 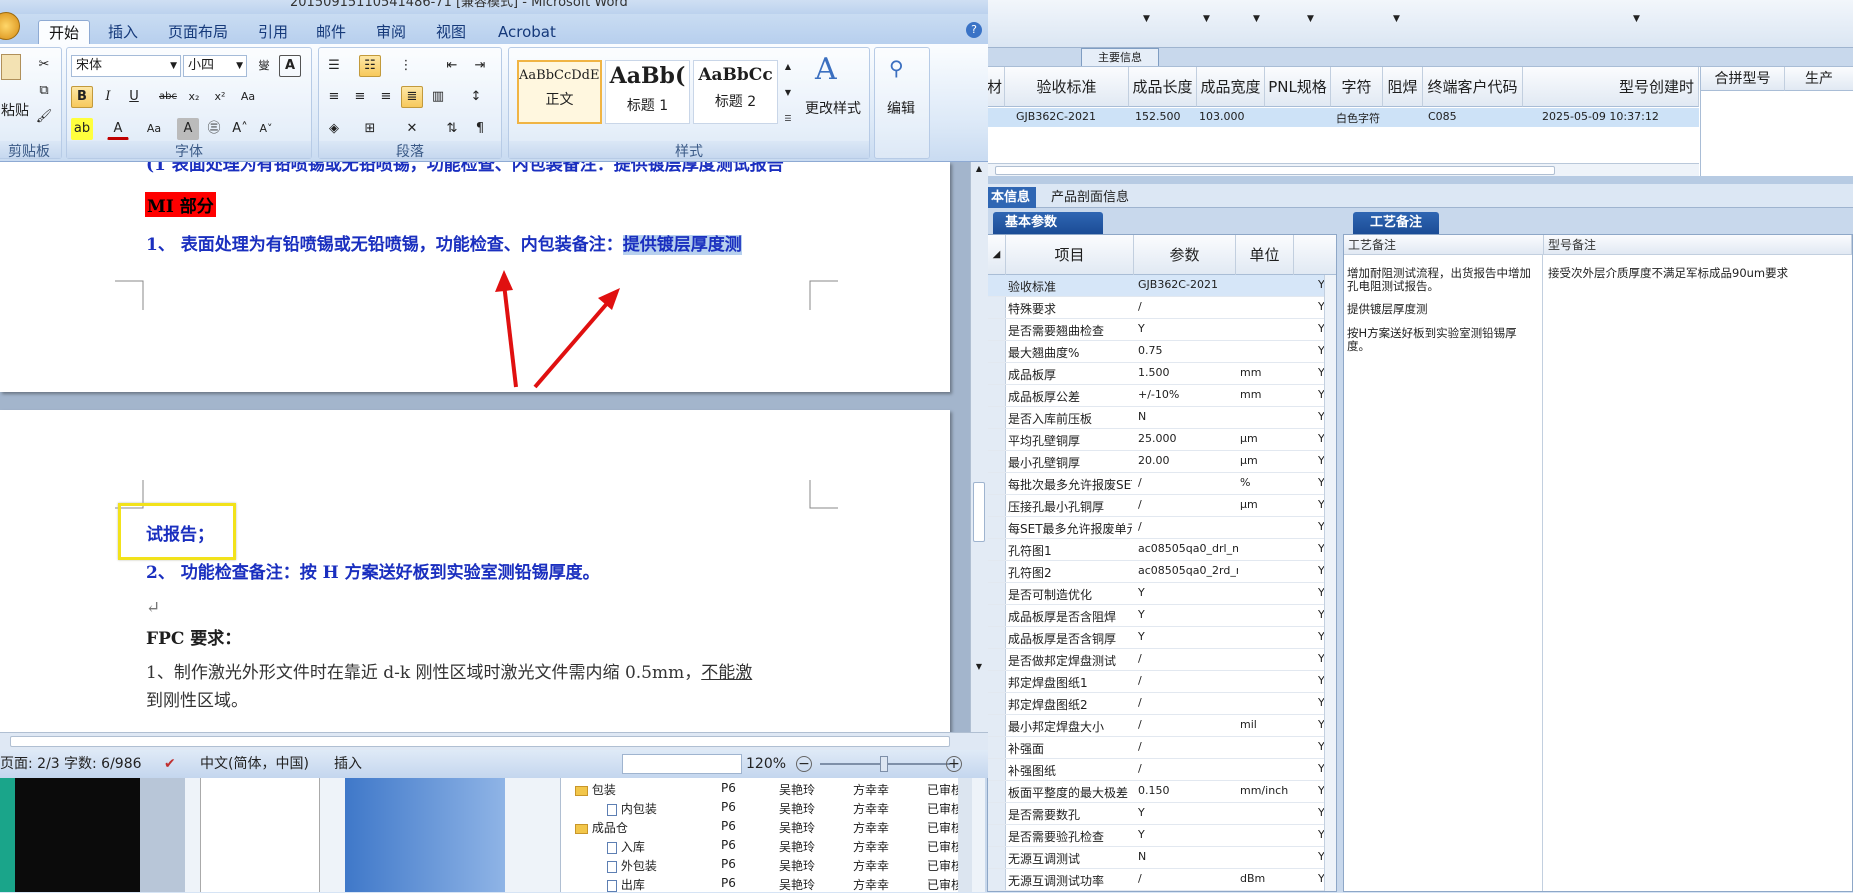 I want to click on font-color-icon: A, so click(x=118, y=129).